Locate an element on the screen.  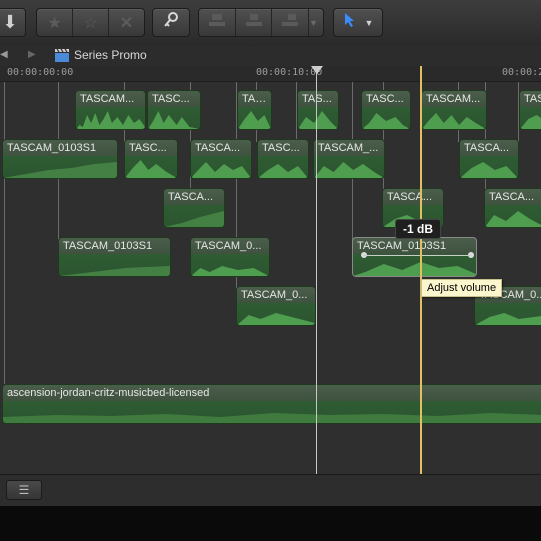
unrate-button: ☆ is located at coordinates (91, 22).